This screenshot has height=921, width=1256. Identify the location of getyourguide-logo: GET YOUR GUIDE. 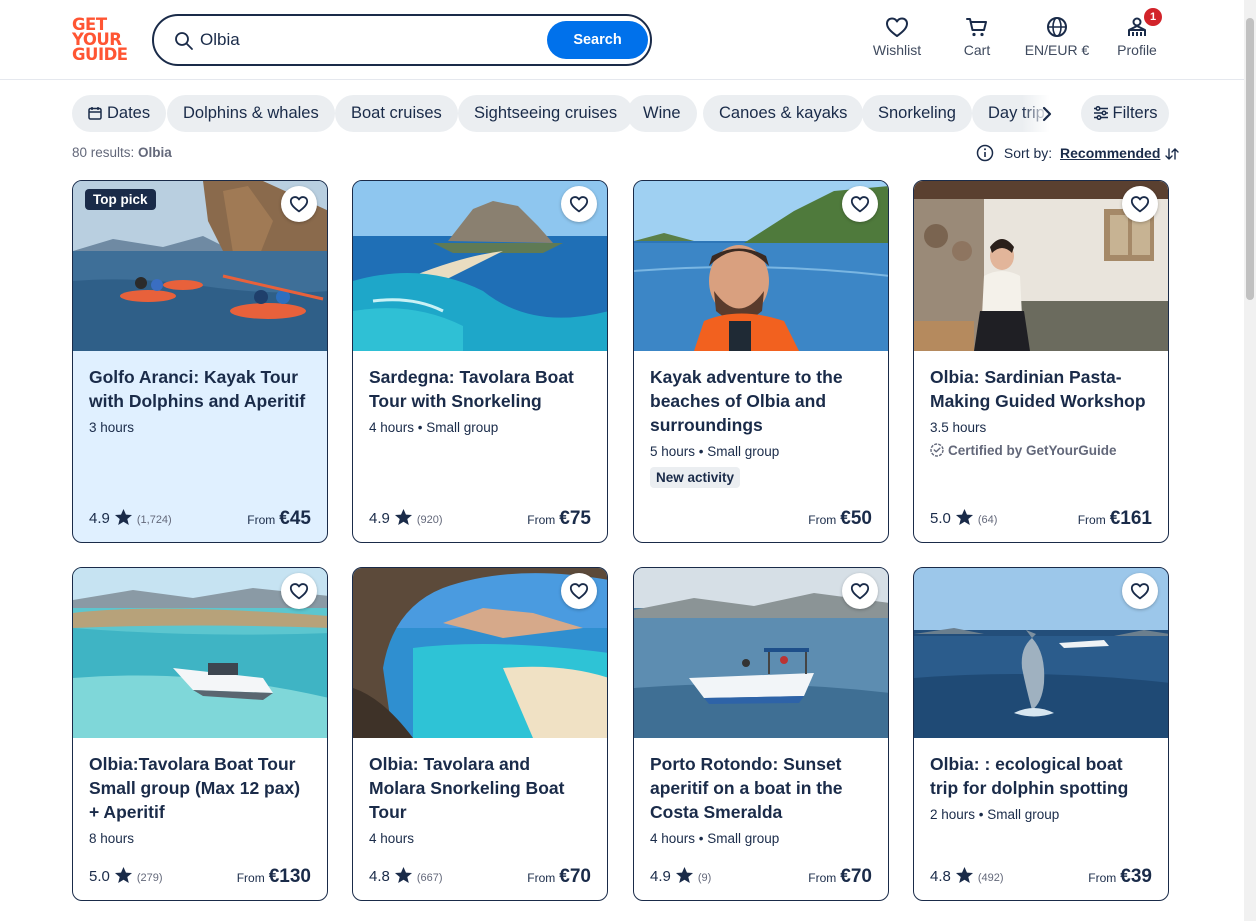
(101, 39).